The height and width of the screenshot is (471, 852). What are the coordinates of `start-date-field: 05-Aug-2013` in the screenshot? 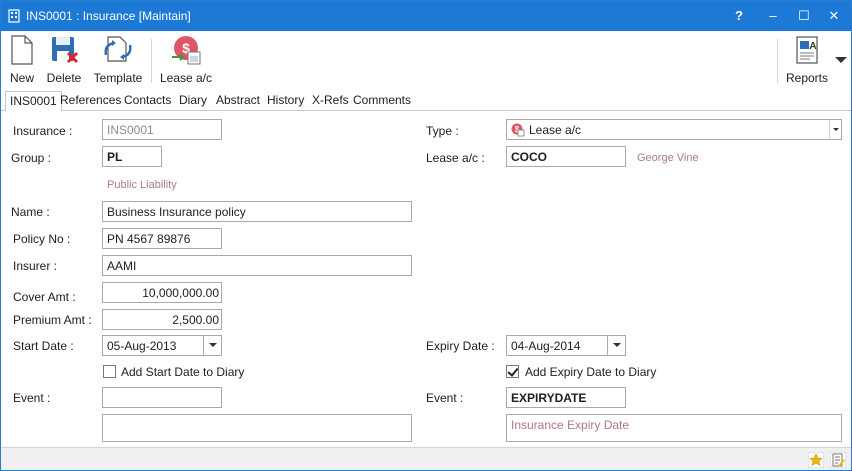 It's located at (162, 345).